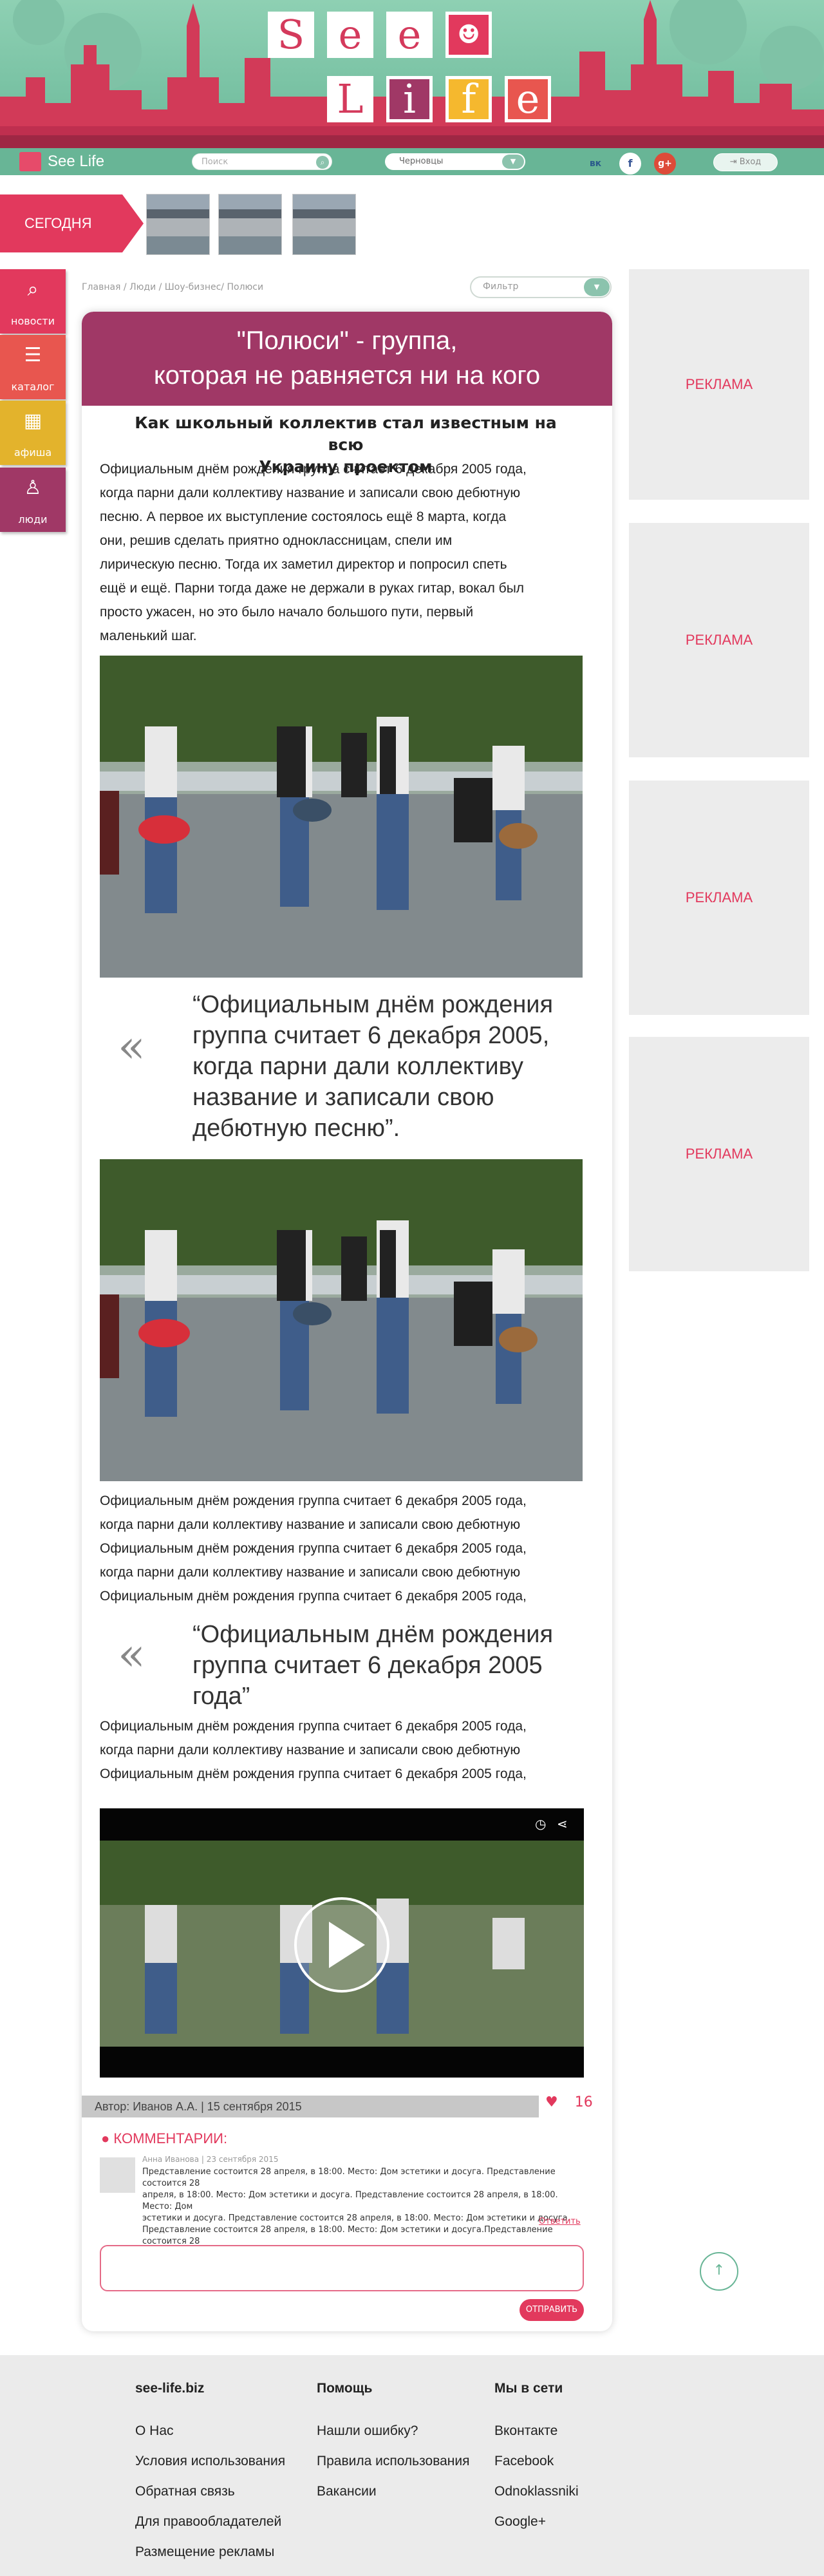 The width and height of the screenshot is (824, 2576). What do you see at coordinates (584, 2102) in the screenshot?
I see `like-count: 16` at bounding box center [584, 2102].